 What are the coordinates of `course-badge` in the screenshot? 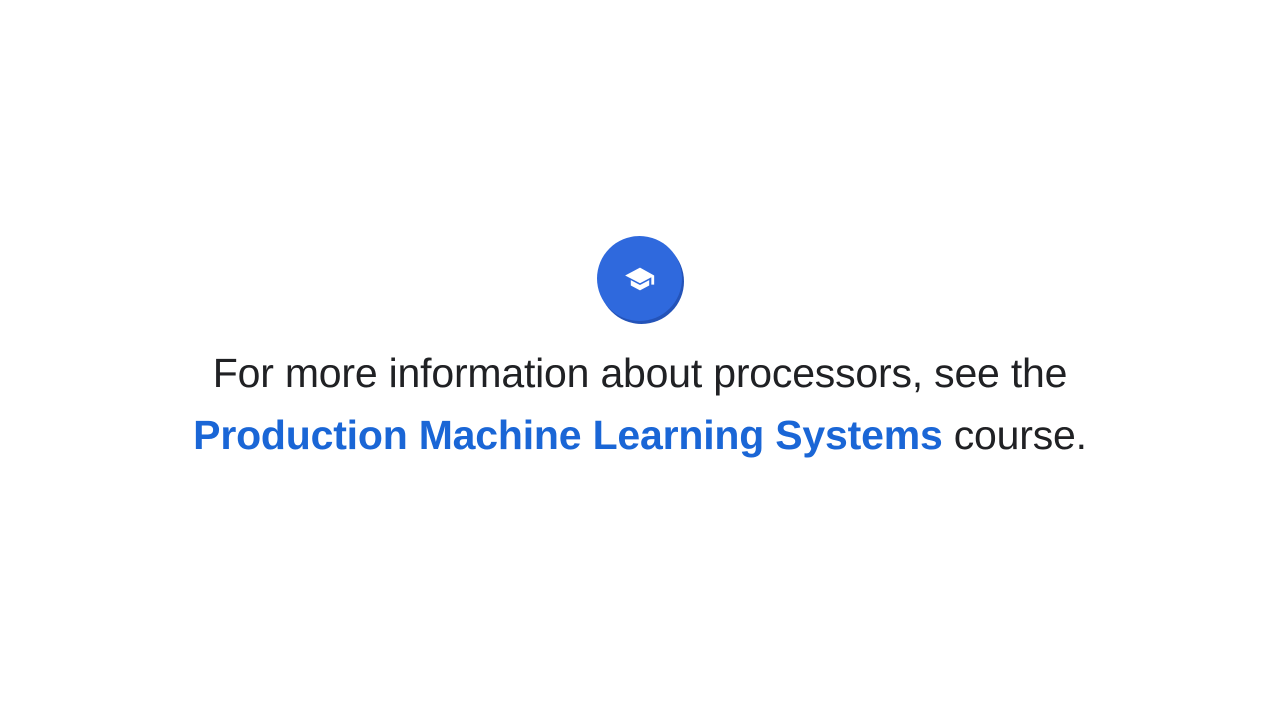 It's located at (639, 278).